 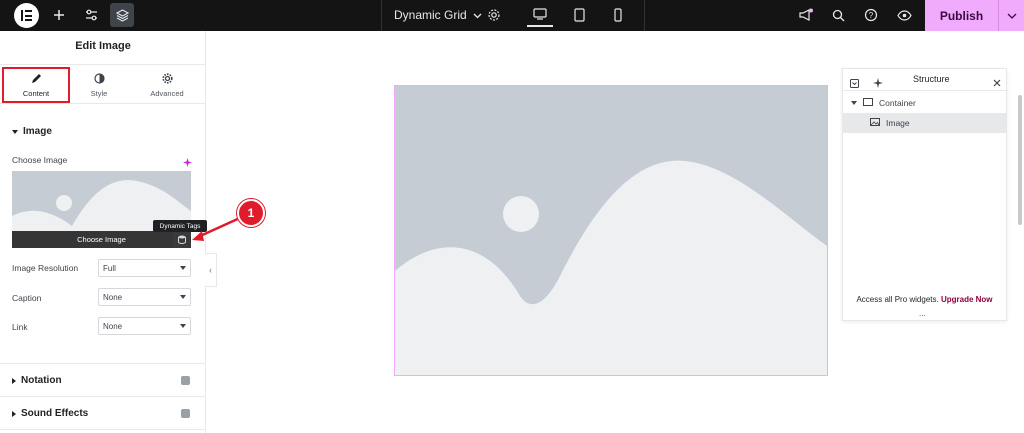 I want to click on structure-footer: Access all Pro widgets. Upgrade Now, so click(x=924, y=299).